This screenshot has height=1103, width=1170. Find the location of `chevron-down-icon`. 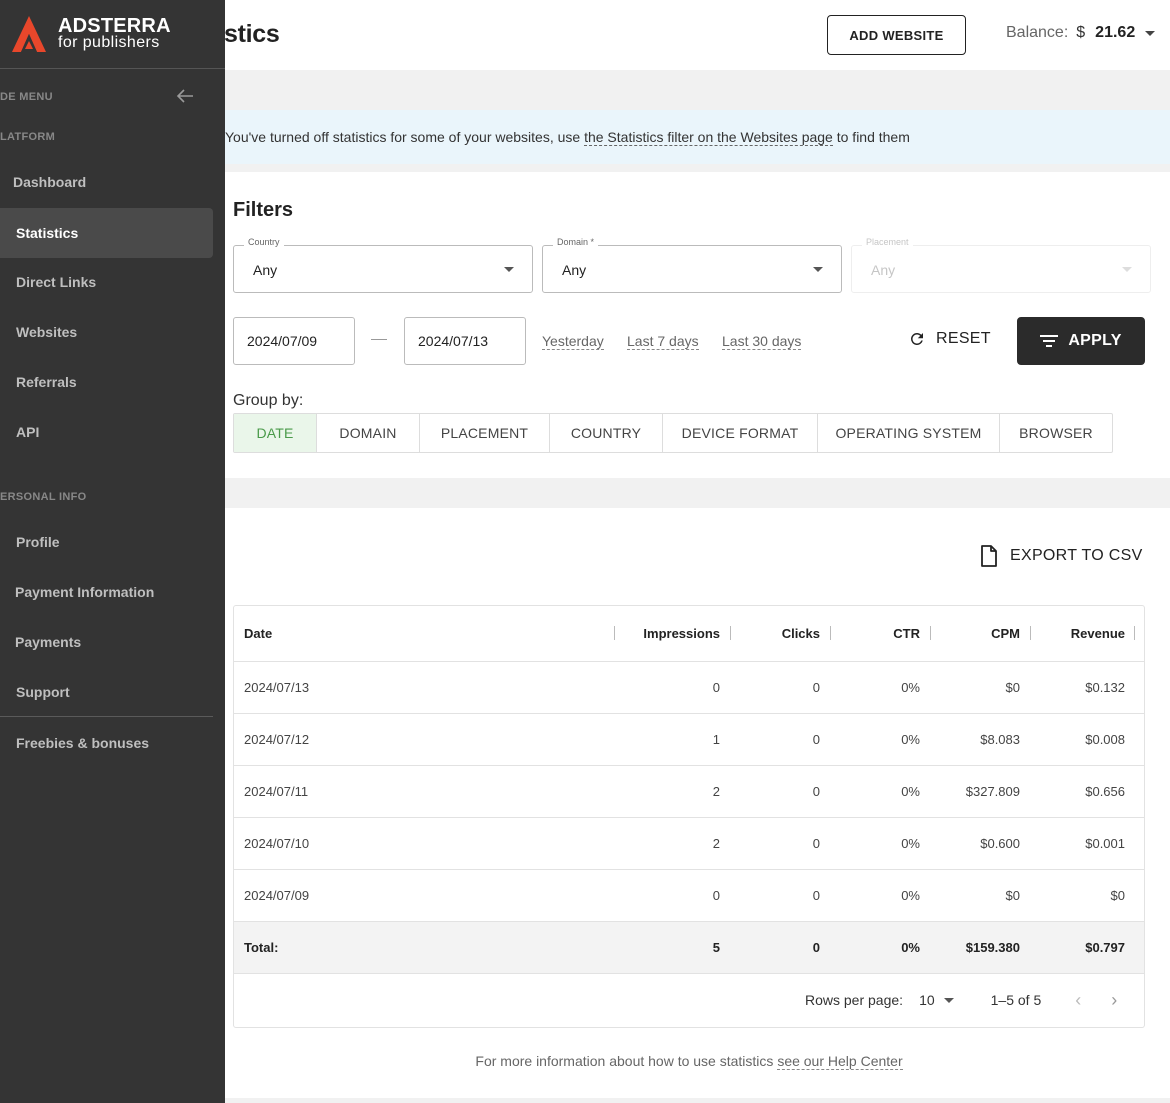

chevron-down-icon is located at coordinates (1150, 33).